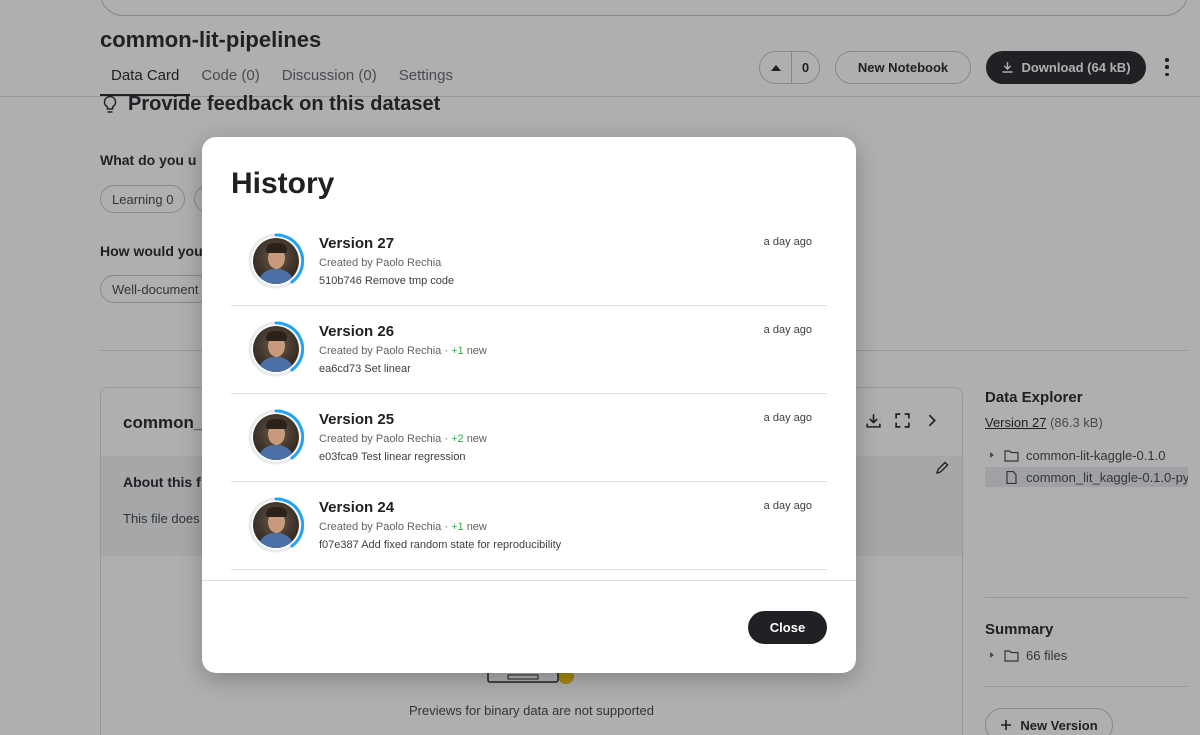 Image resolution: width=1200 pixels, height=735 pixels. What do you see at coordinates (392, 457) in the screenshot?
I see `version-commit: e03fca9 Test linear regression` at bounding box center [392, 457].